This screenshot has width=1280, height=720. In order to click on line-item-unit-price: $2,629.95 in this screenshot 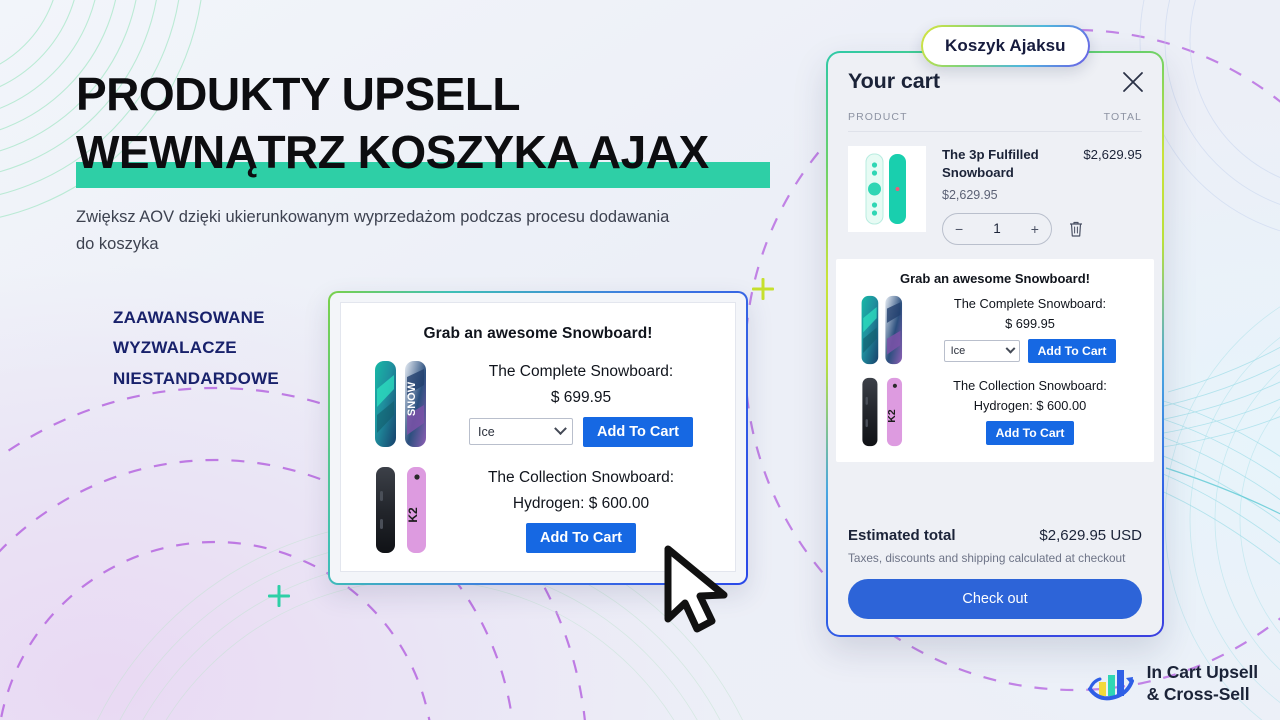, I will do `click(970, 194)`.